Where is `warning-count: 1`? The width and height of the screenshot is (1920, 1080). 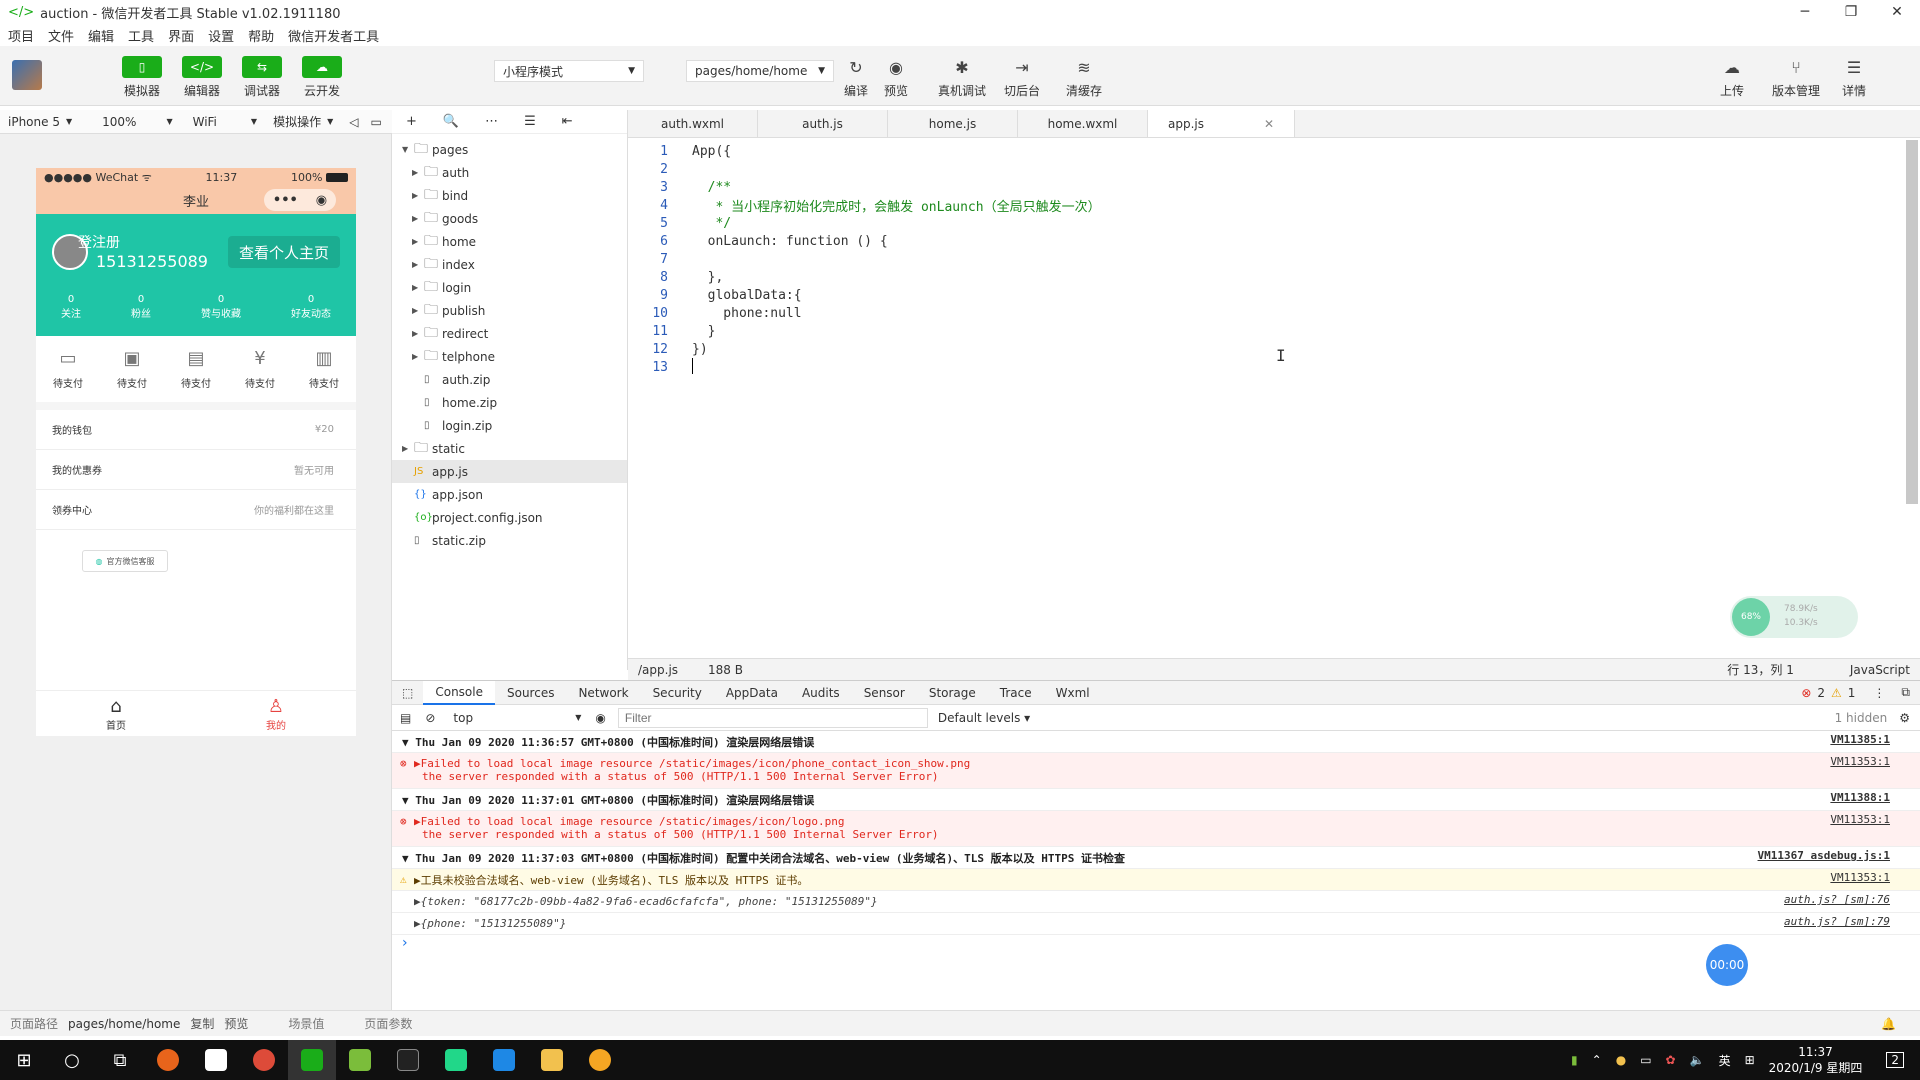
warning-count: 1 is located at coordinates (1852, 693).